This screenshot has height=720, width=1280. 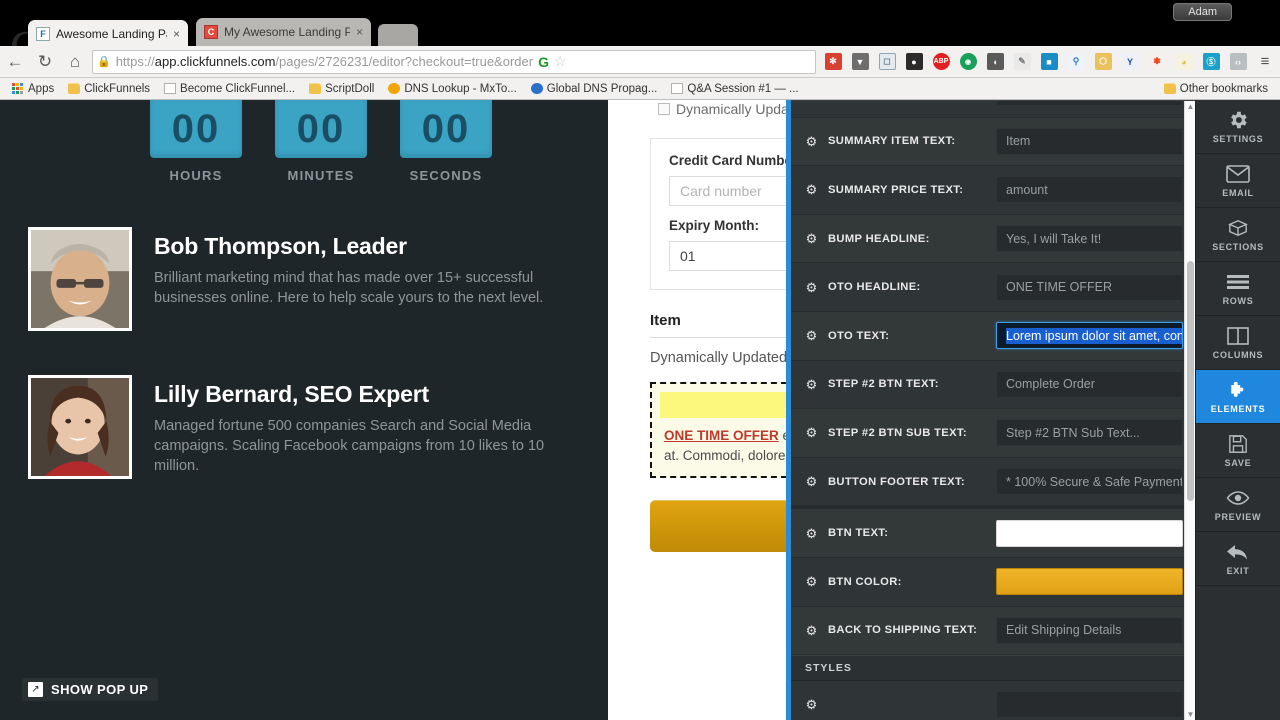 What do you see at coordinates (1089, 287) in the screenshot?
I see `oto-headline-input: ONE TIME OFFER` at bounding box center [1089, 287].